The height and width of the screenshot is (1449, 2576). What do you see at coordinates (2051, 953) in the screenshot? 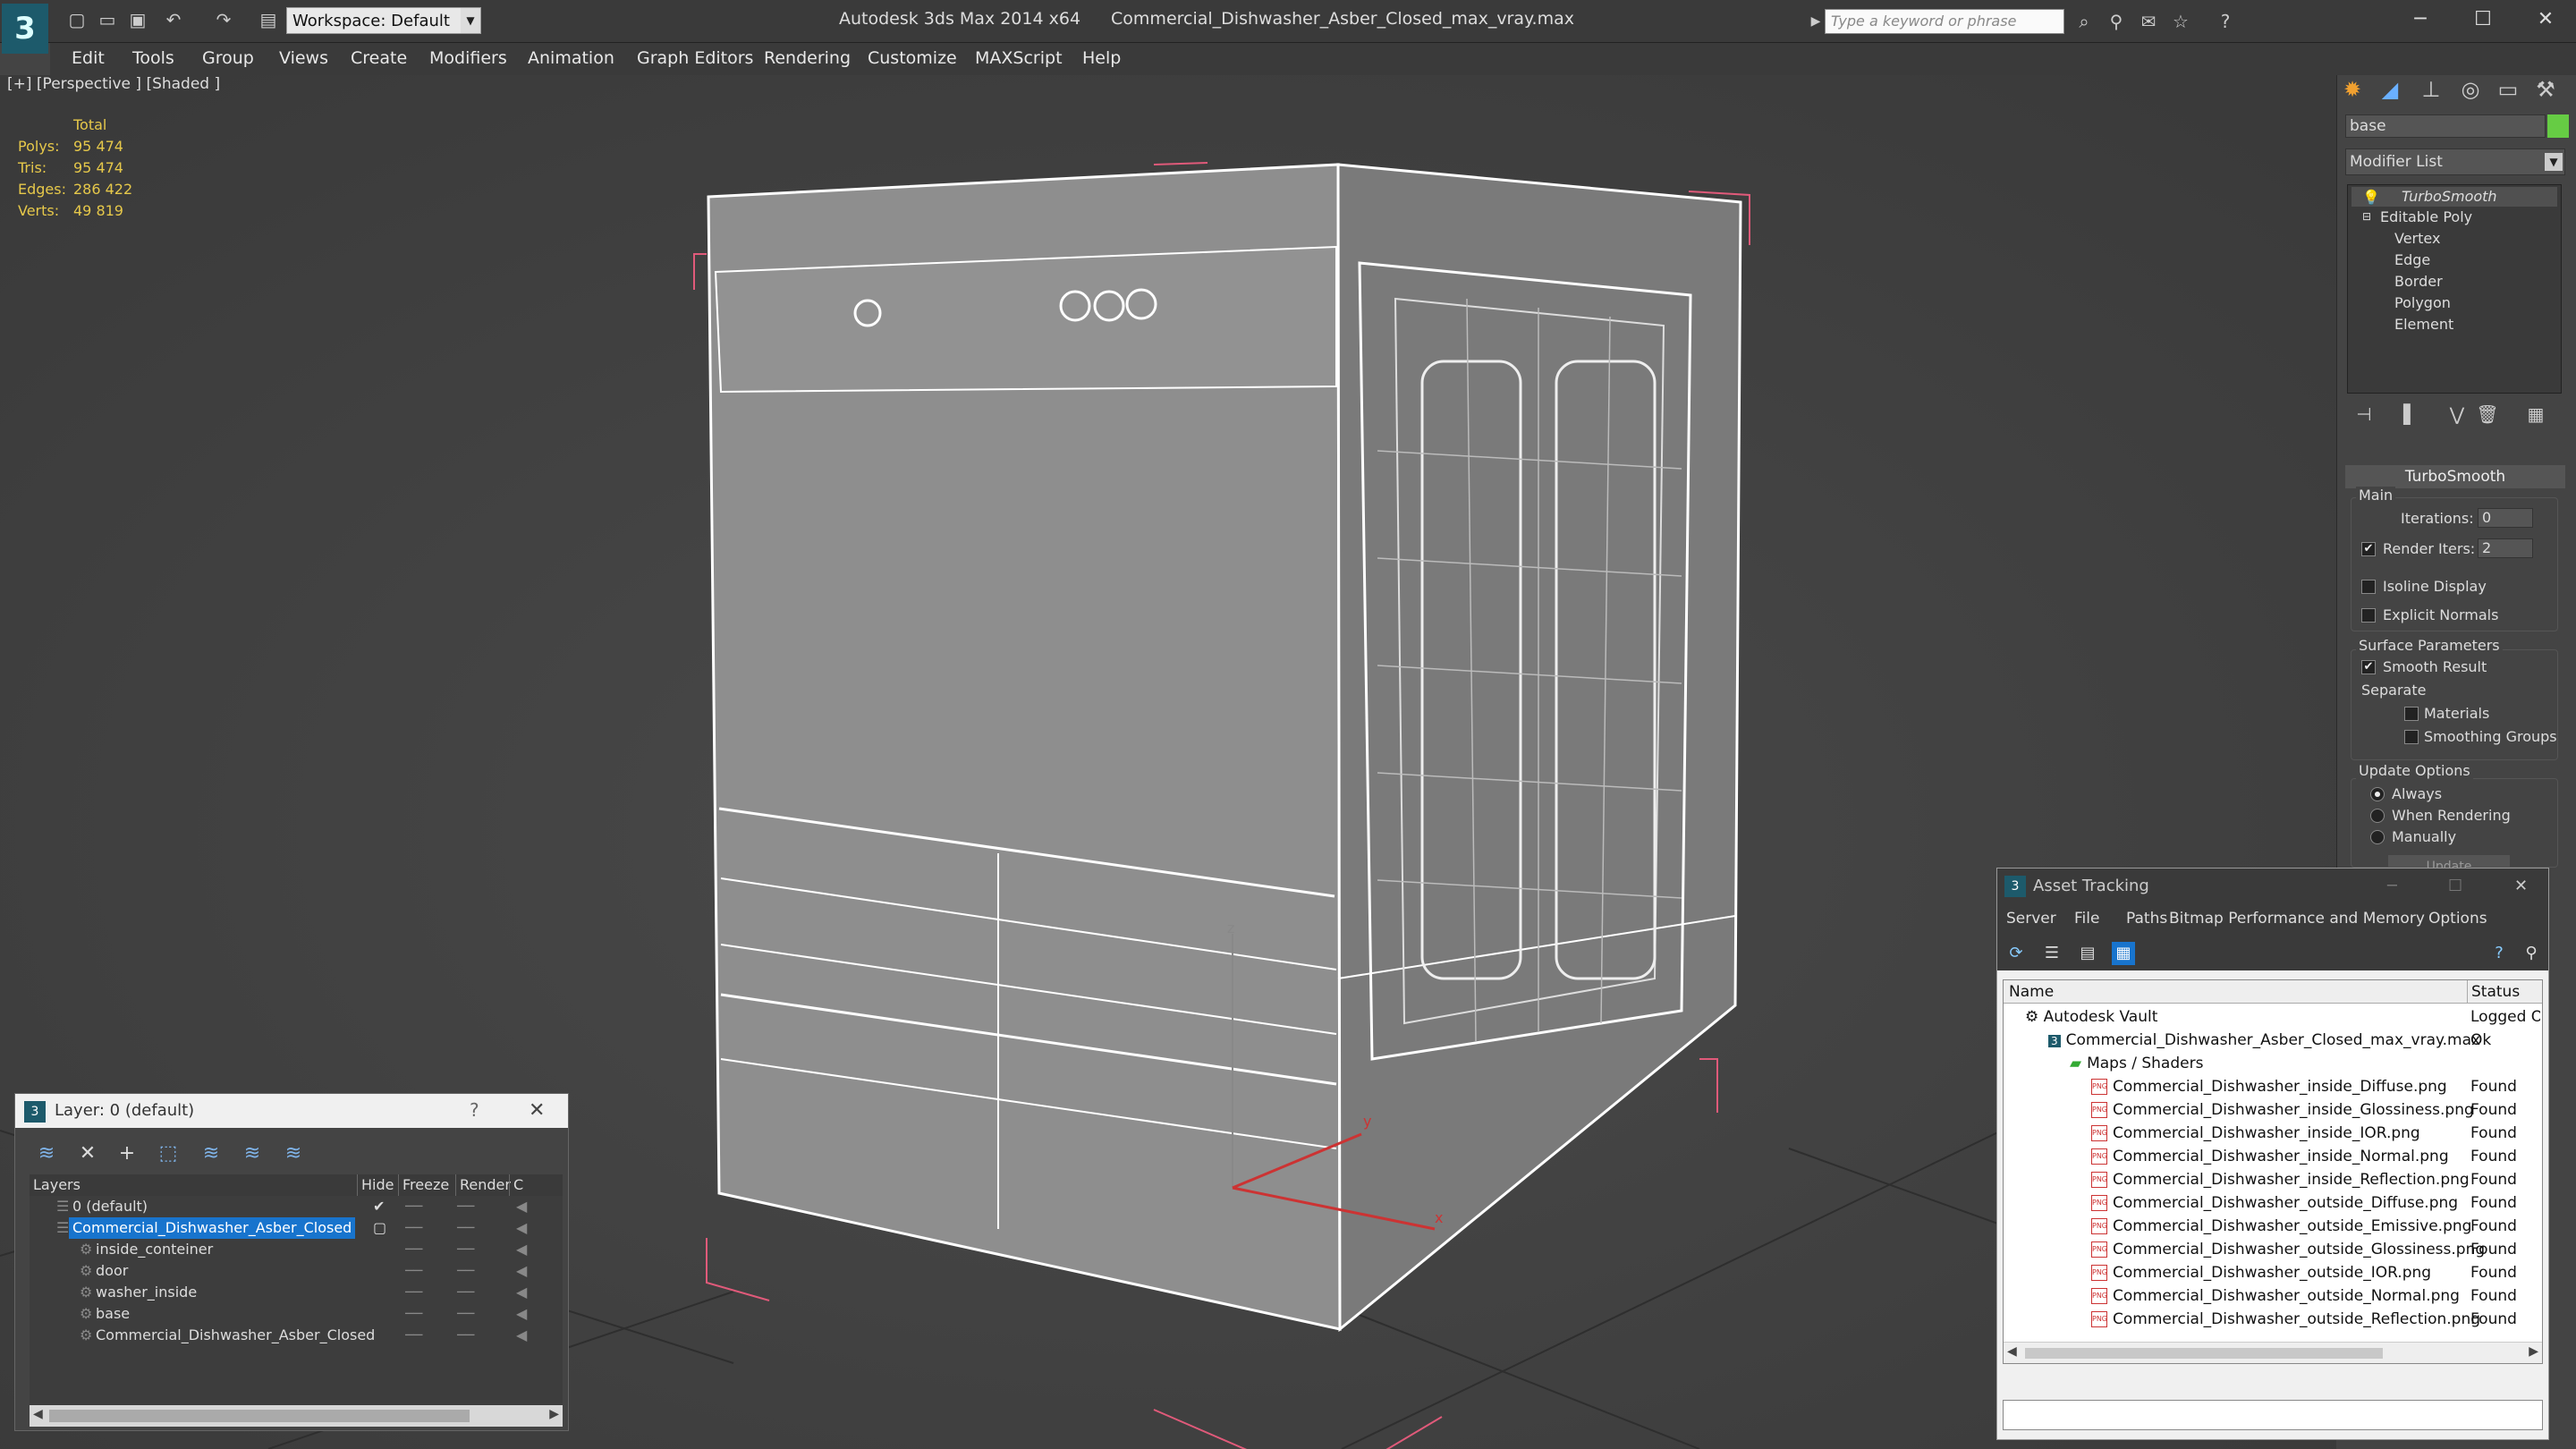
I see `list-view-icon: ☰` at bounding box center [2051, 953].